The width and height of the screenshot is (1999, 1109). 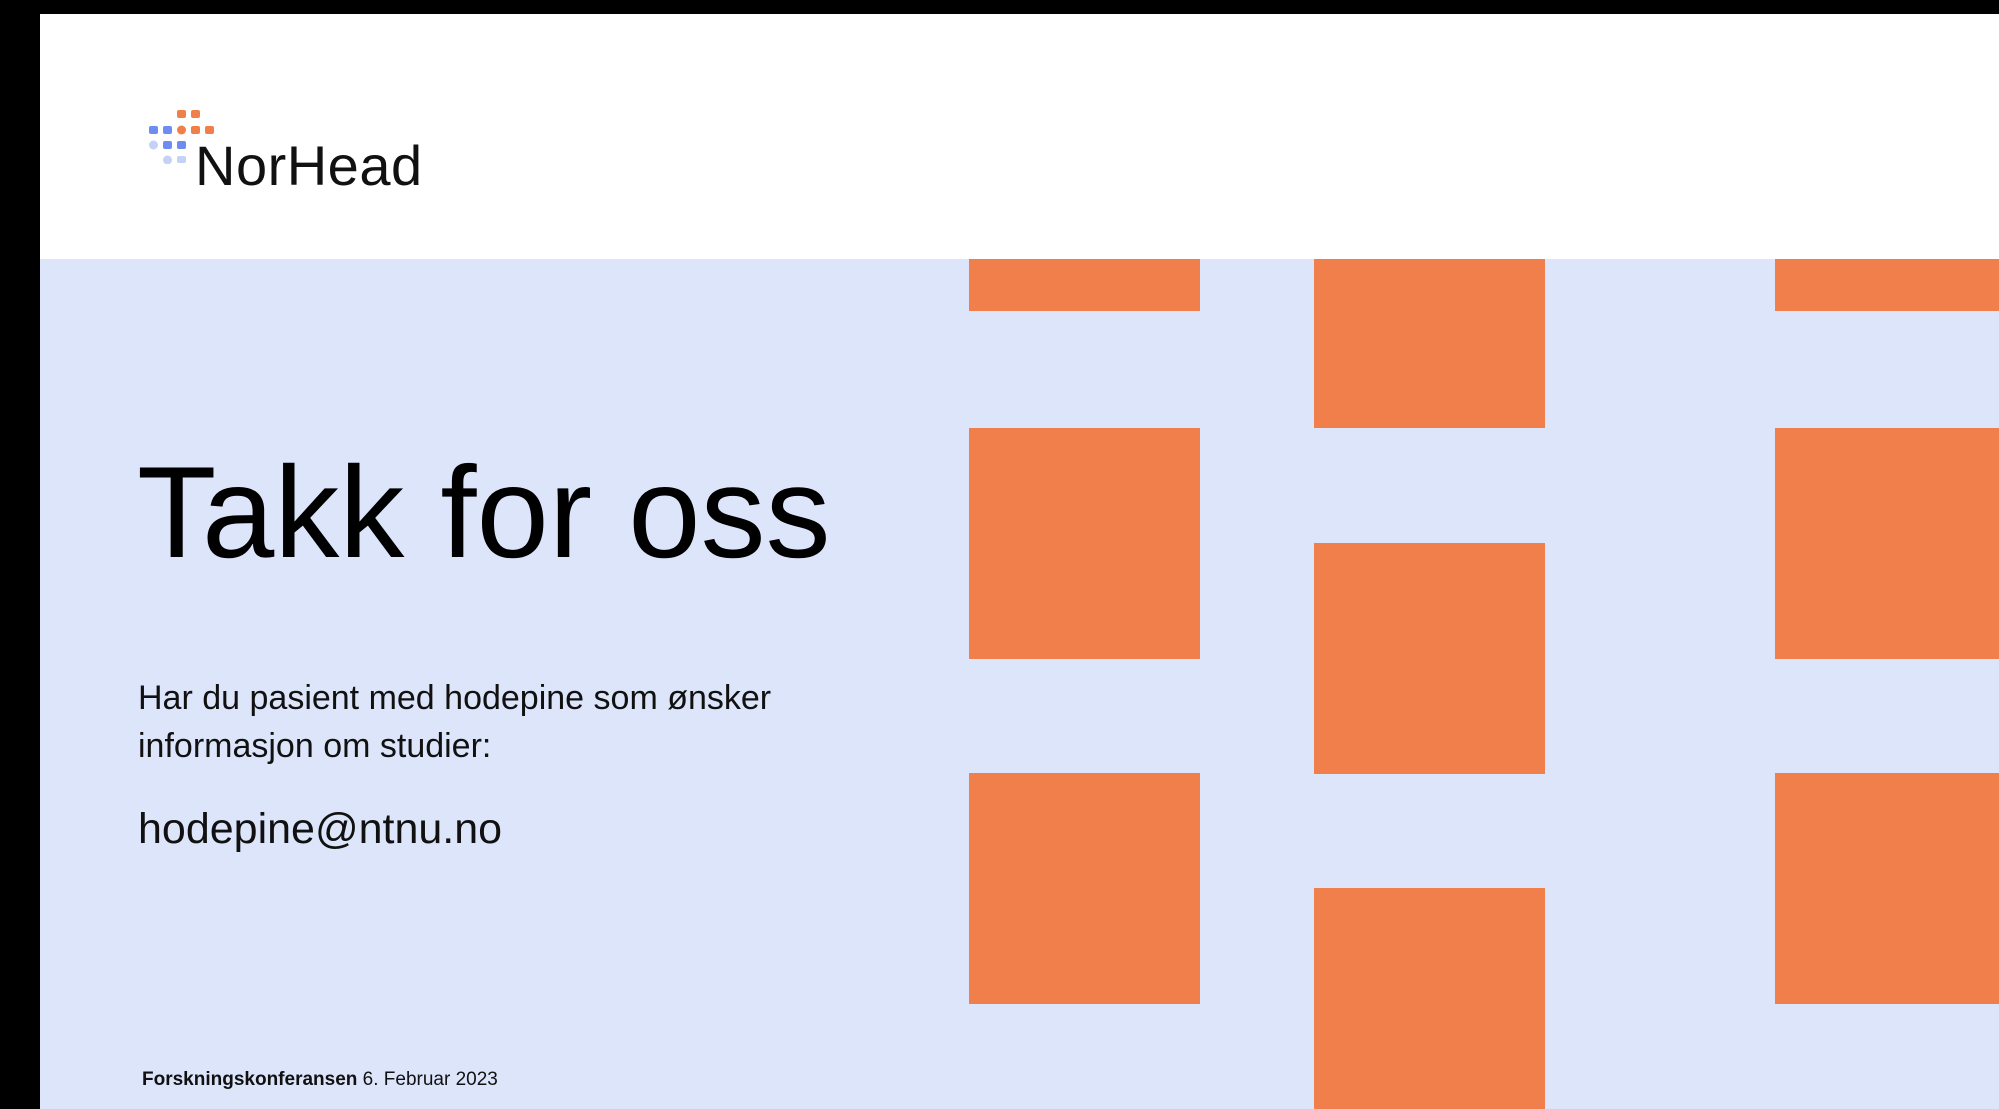 I want to click on logo-wordmark: NorHead, so click(x=309, y=165).